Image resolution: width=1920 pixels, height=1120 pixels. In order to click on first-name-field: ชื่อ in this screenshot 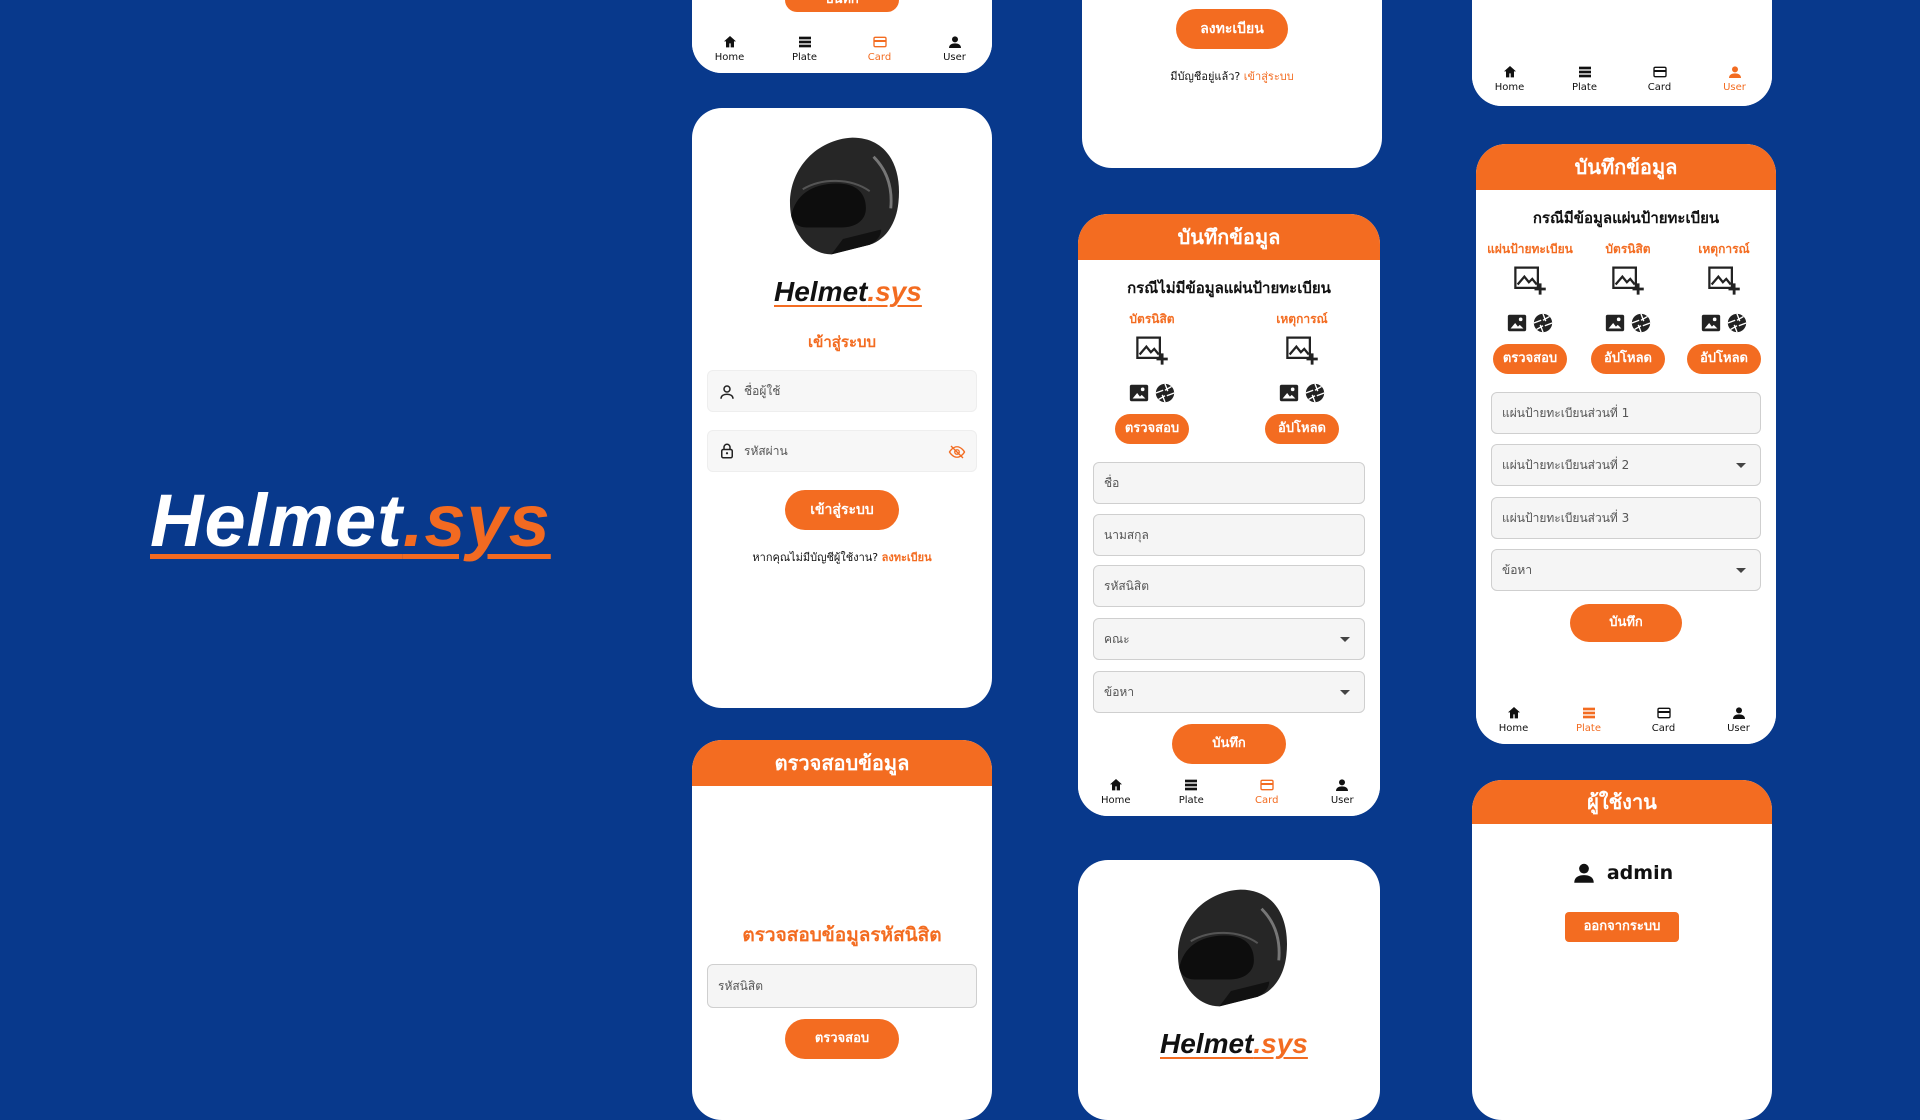, I will do `click(1229, 483)`.